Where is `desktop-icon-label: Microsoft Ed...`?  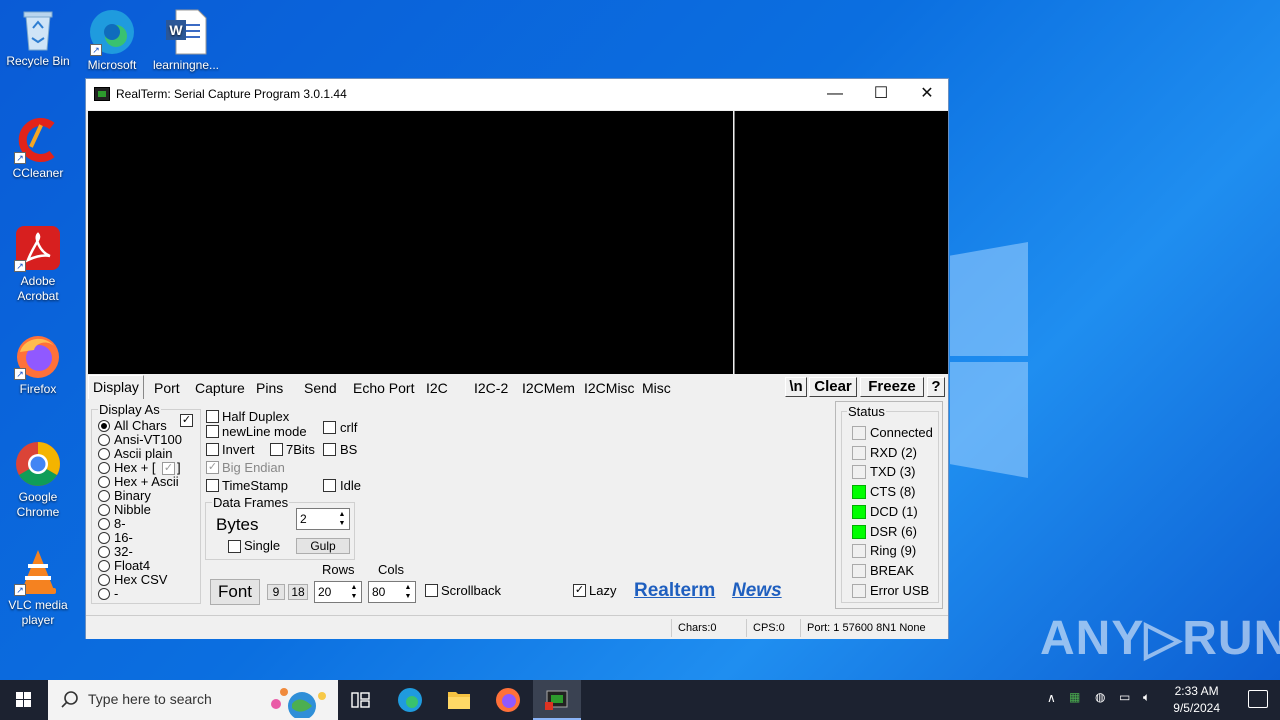 desktop-icon-label: Microsoft Ed... is located at coordinates (112, 65).